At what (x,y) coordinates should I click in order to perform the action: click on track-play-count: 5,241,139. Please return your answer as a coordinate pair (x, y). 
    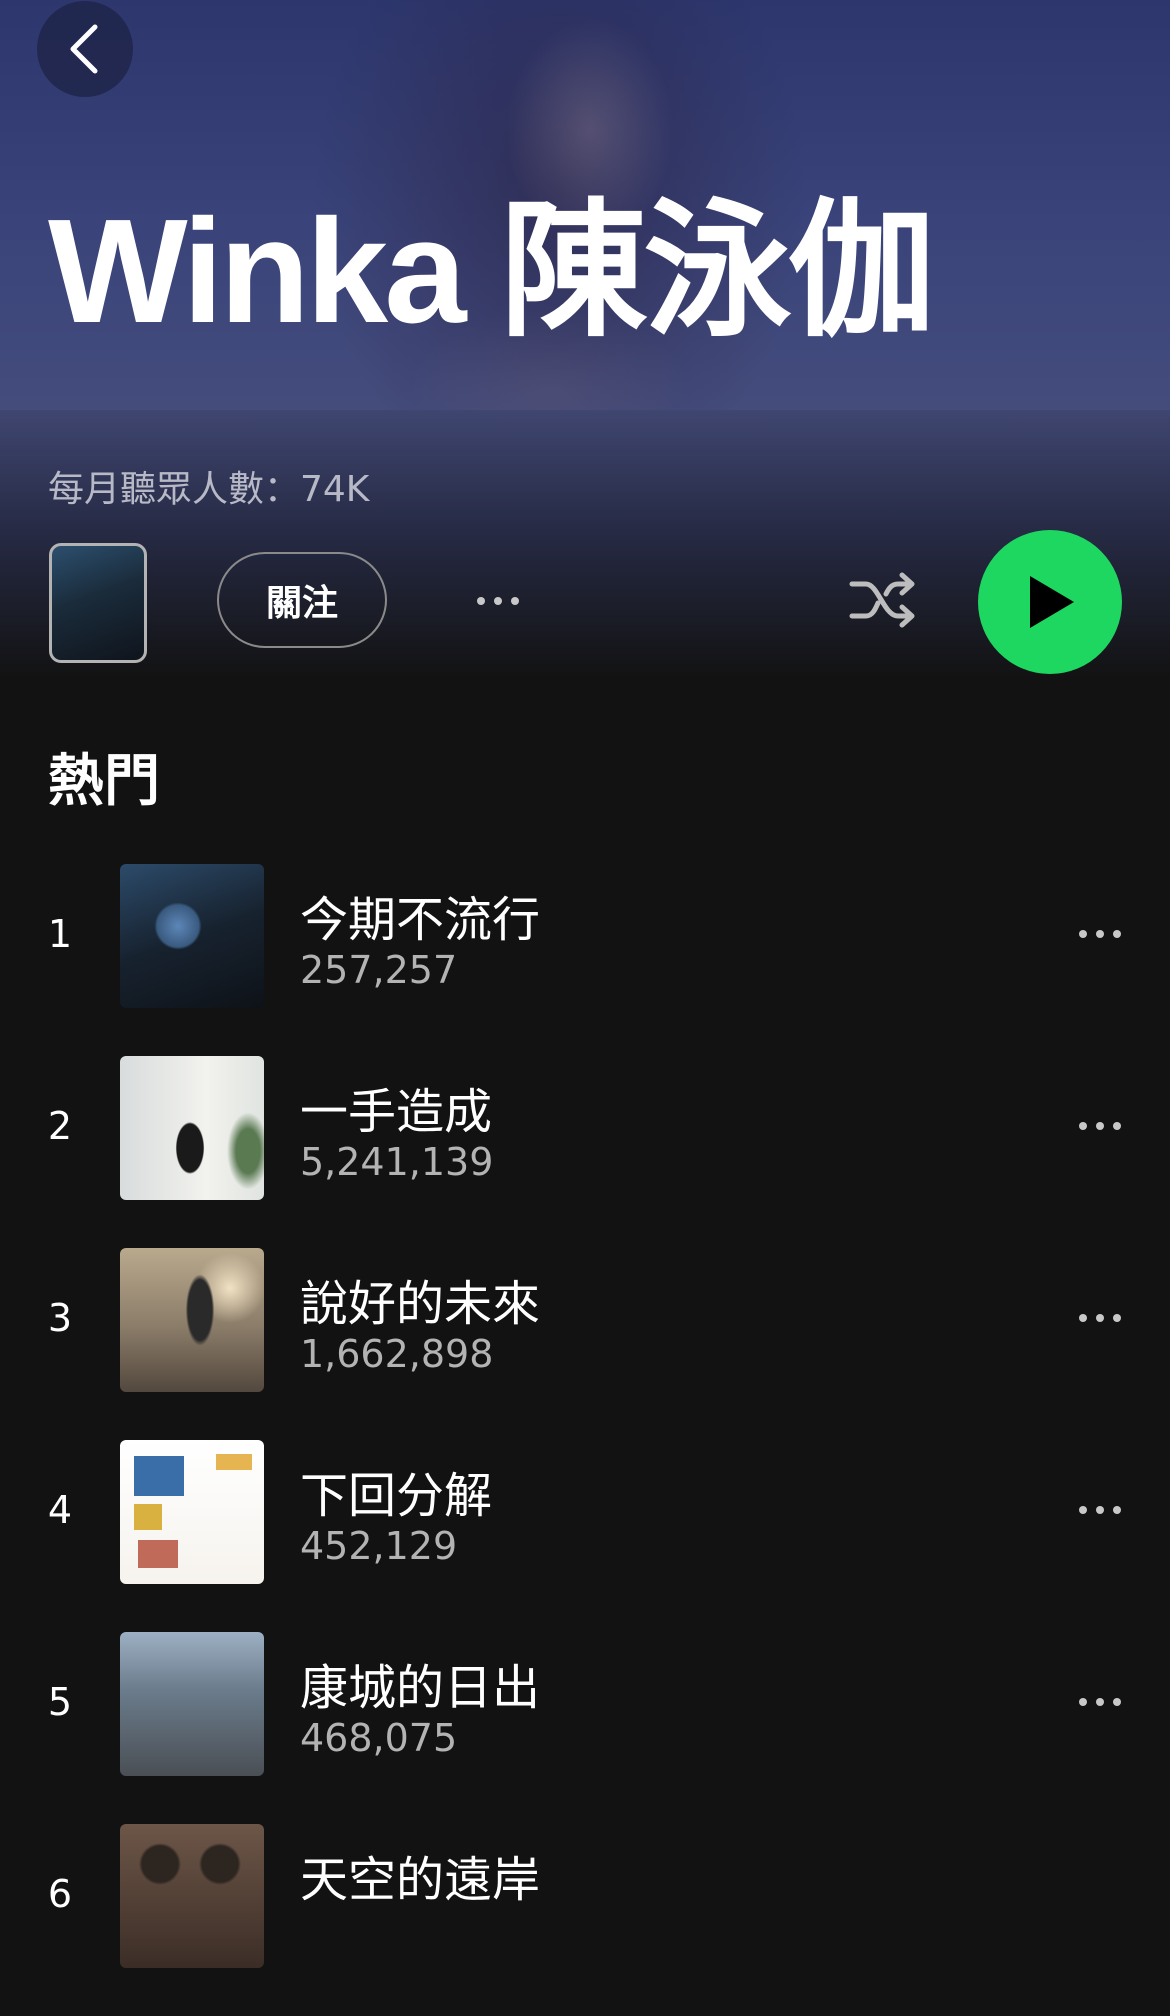
    Looking at the image, I should click on (397, 1162).